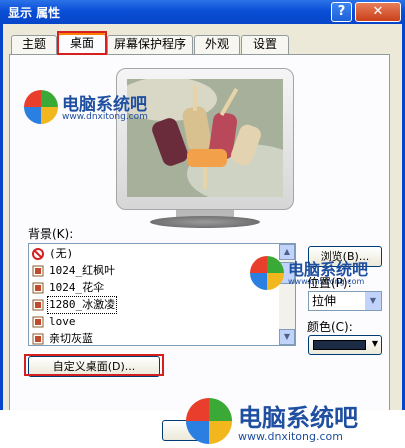 The image size is (405, 448). What do you see at coordinates (155, 288) in the screenshot?
I see `list-item: 1024_花伞` at bounding box center [155, 288].